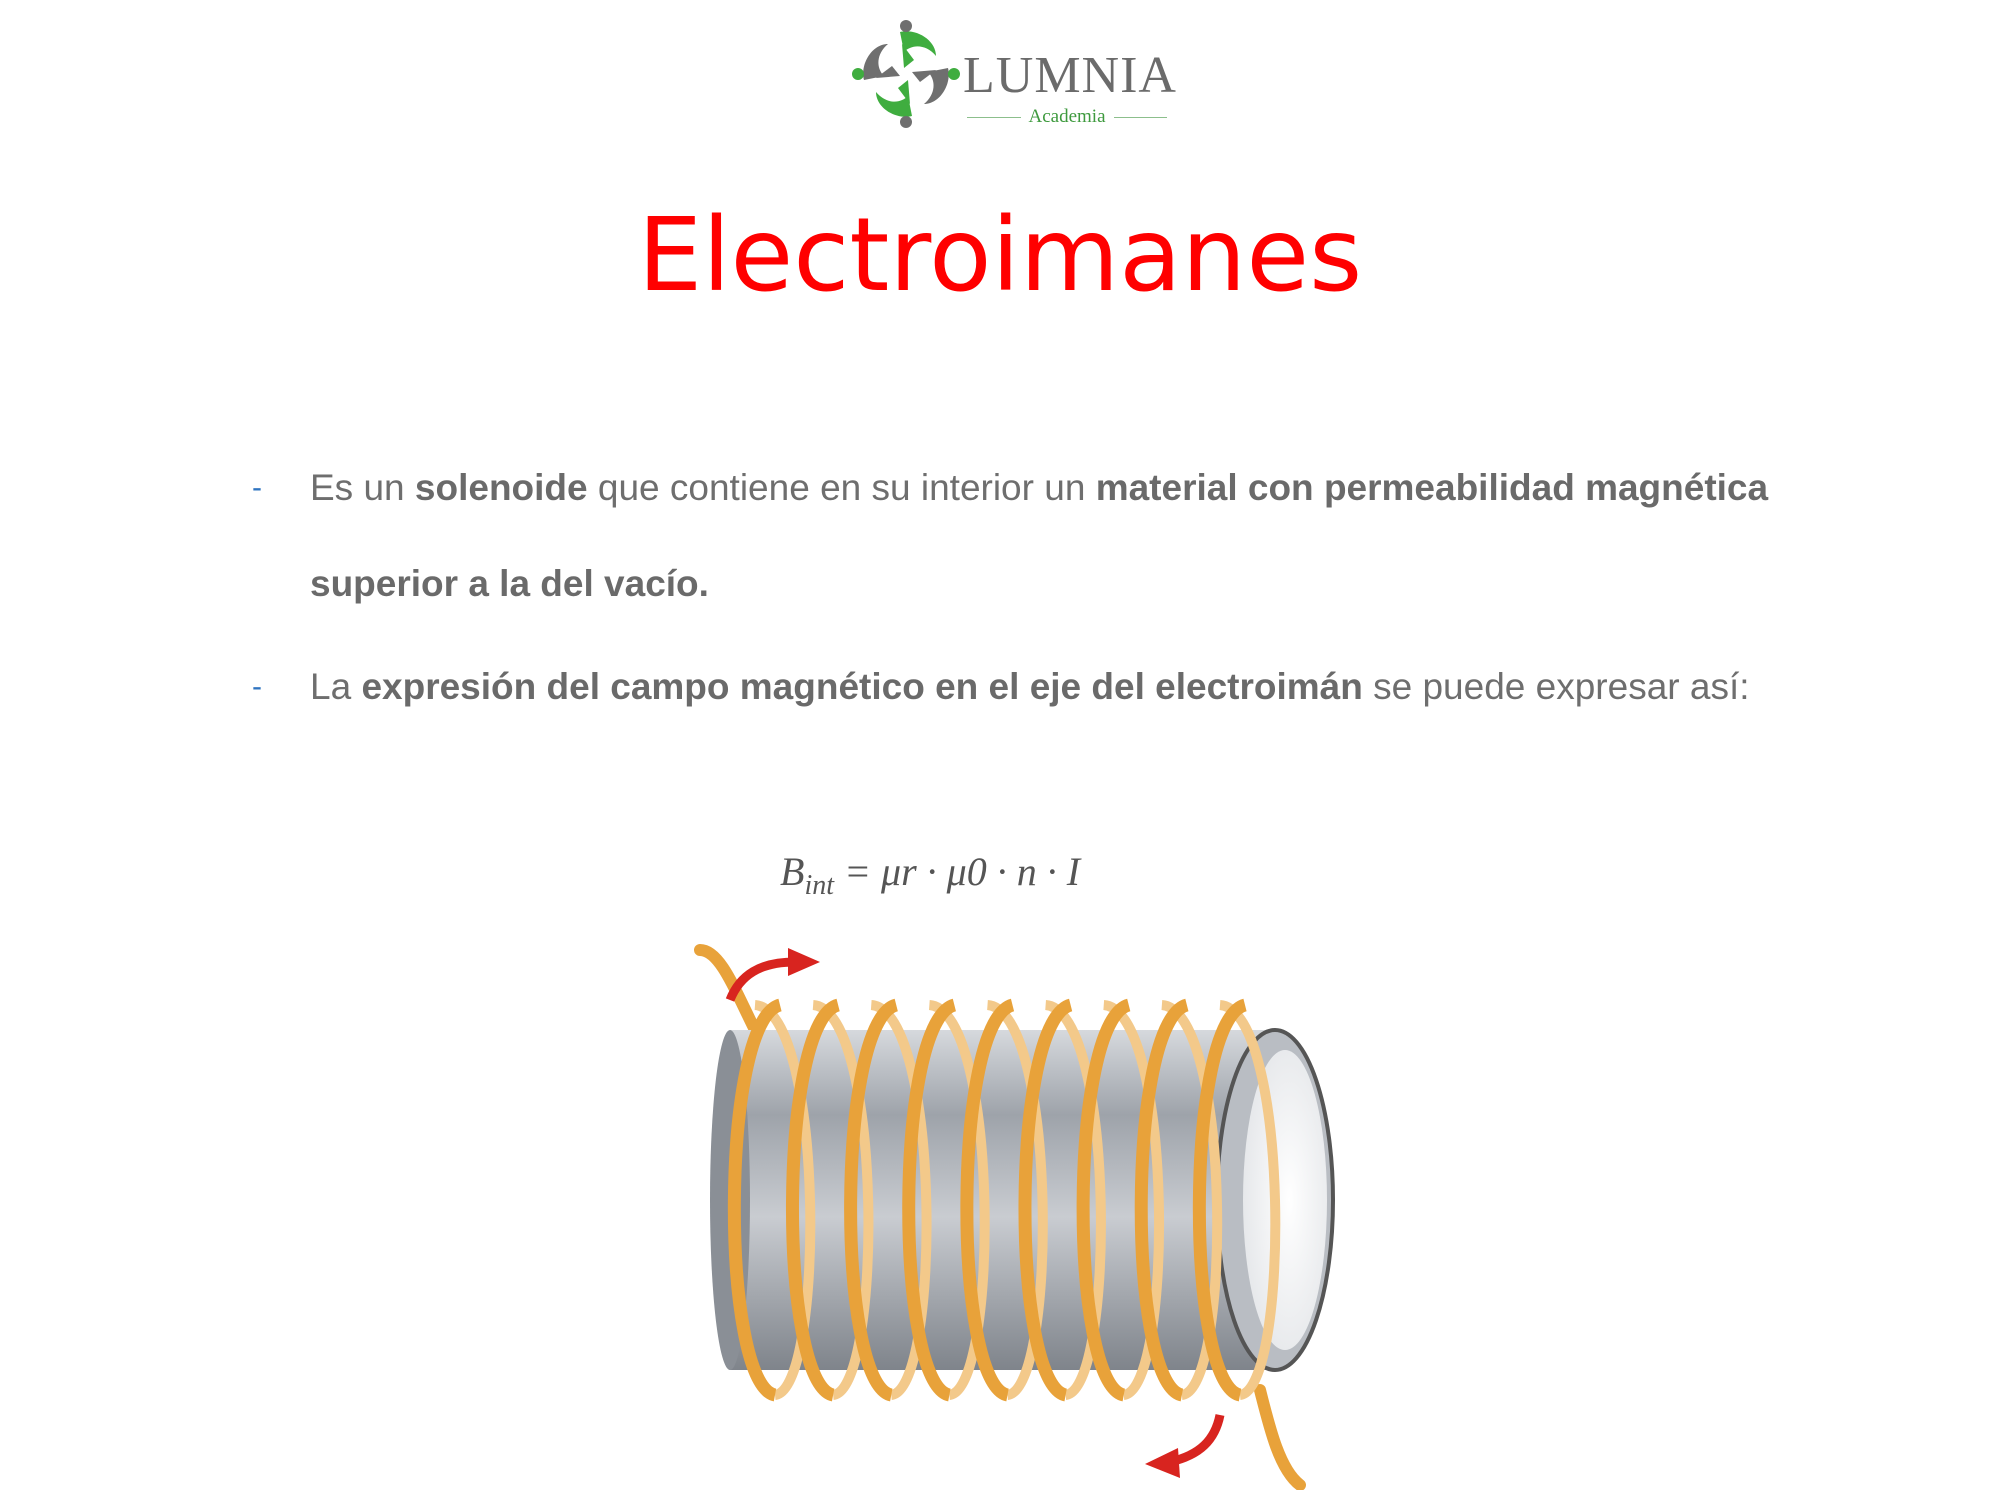 This screenshot has height=1500, width=2000. Describe the element at coordinates (906, 74) in the screenshot. I see `people-circle-logo-icon` at that location.